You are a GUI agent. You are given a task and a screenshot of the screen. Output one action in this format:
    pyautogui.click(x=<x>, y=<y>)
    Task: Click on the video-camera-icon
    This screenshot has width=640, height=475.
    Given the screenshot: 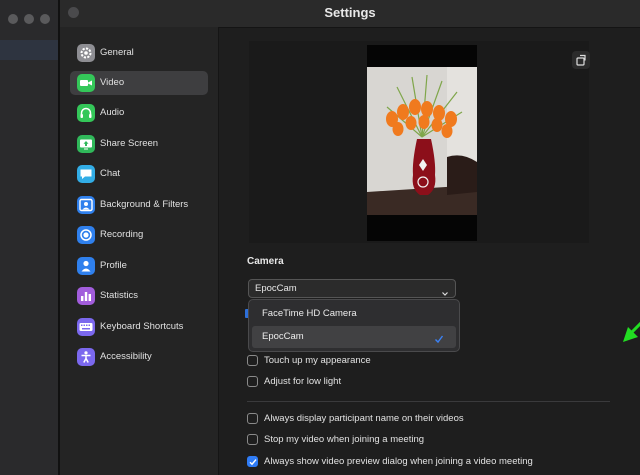 What is the action you would take?
    pyautogui.click(x=86, y=83)
    